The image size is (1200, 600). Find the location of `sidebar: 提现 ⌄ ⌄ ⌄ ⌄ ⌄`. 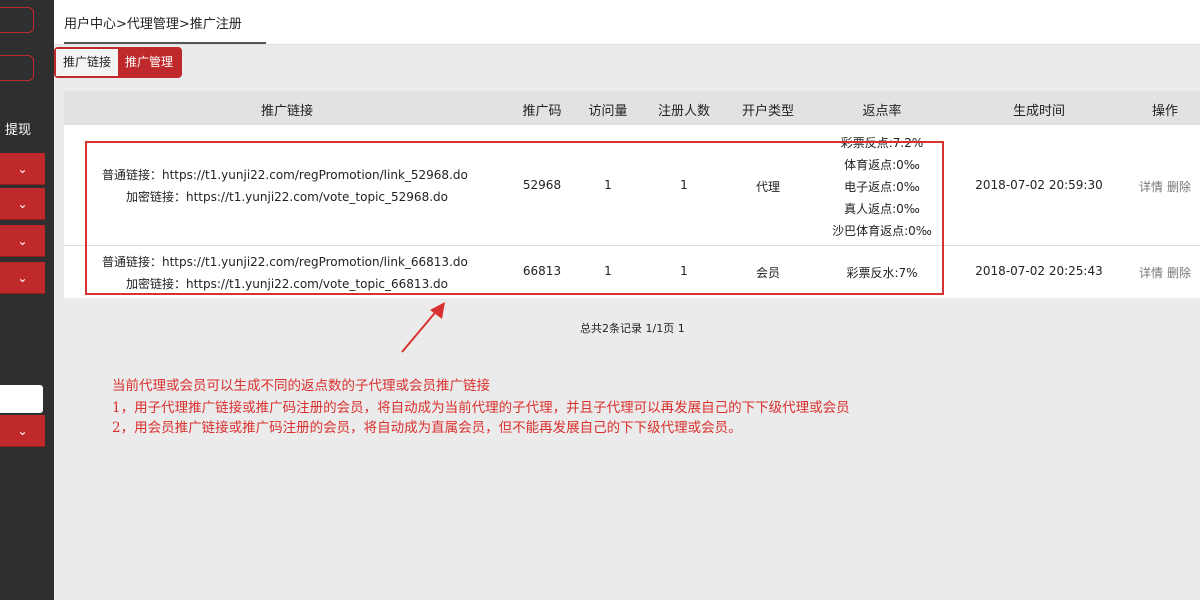

sidebar: 提现 ⌄ ⌄ ⌄ ⌄ ⌄ is located at coordinates (27, 300).